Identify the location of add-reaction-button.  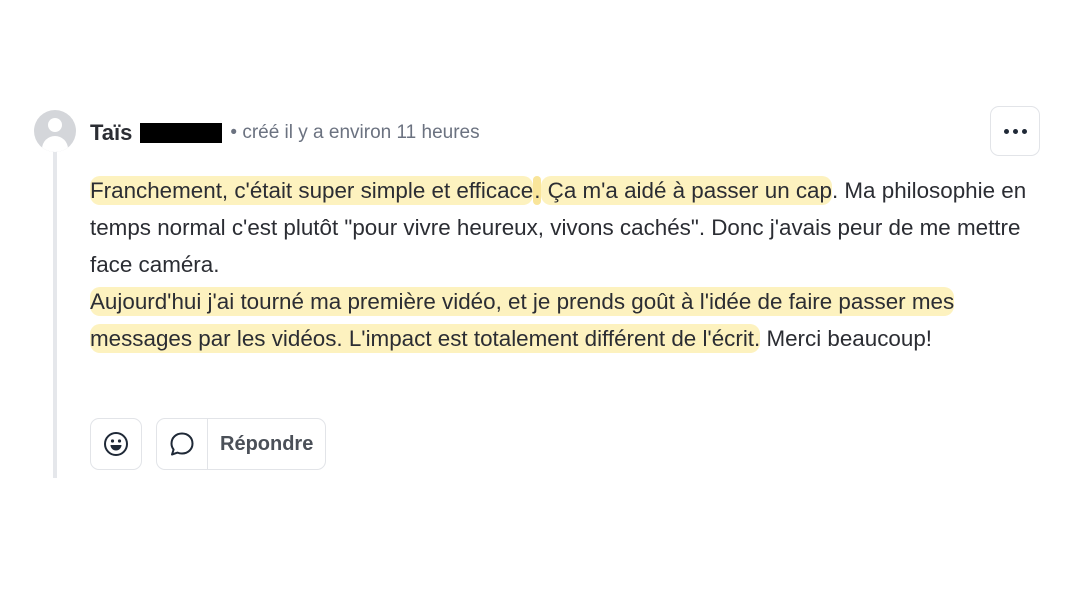
(116, 444).